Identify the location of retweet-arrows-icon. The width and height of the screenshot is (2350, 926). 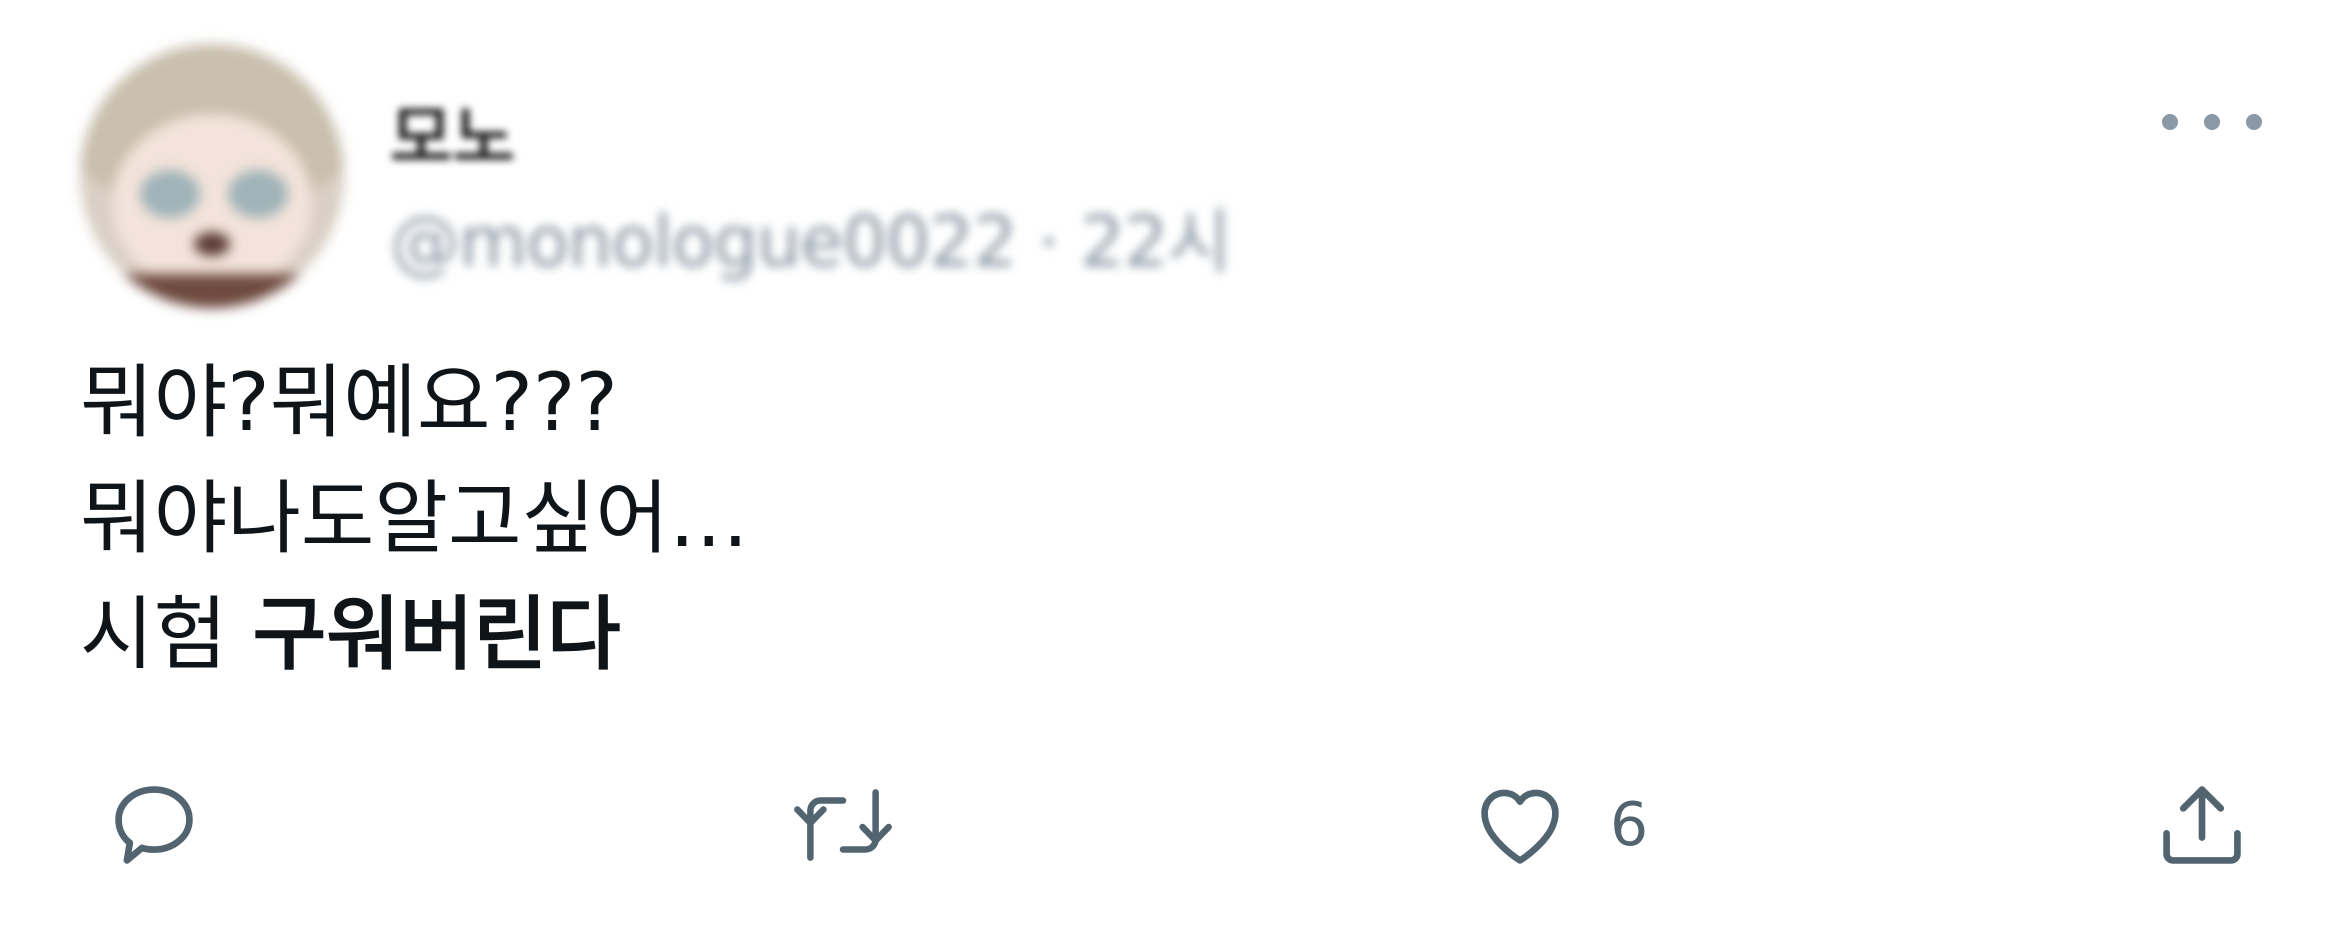
(843, 825).